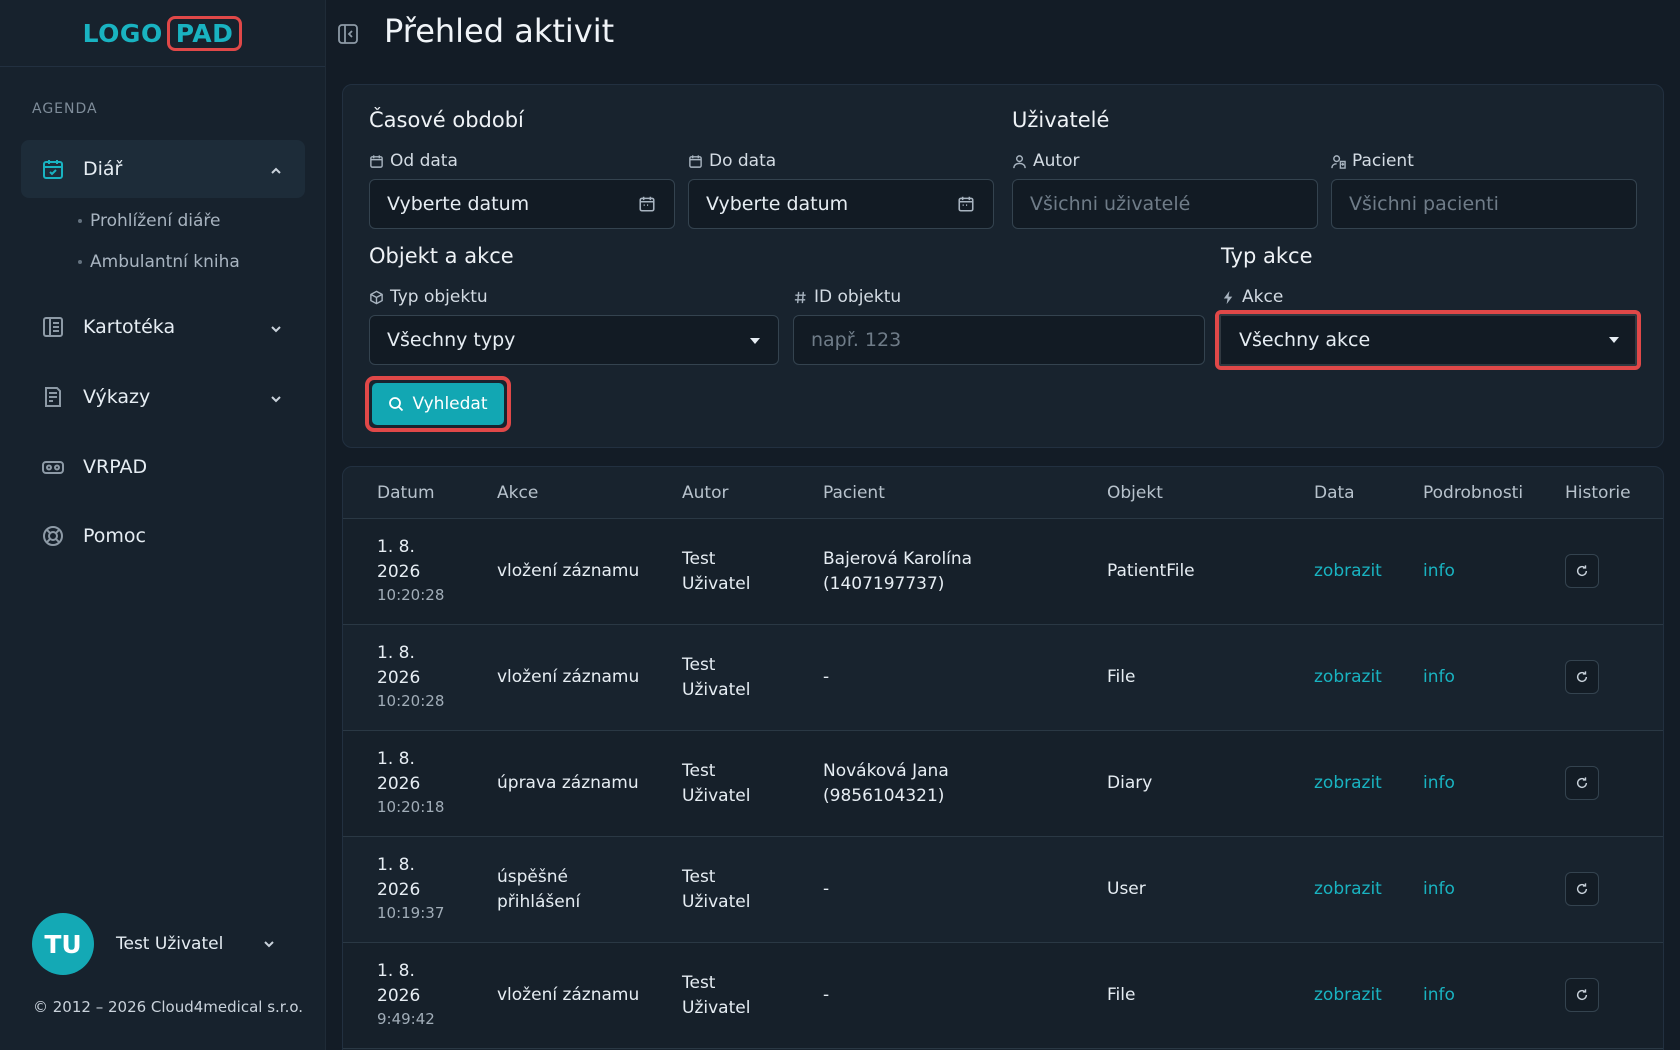  I want to click on from-date-input: Vyberte datum, so click(522, 204).